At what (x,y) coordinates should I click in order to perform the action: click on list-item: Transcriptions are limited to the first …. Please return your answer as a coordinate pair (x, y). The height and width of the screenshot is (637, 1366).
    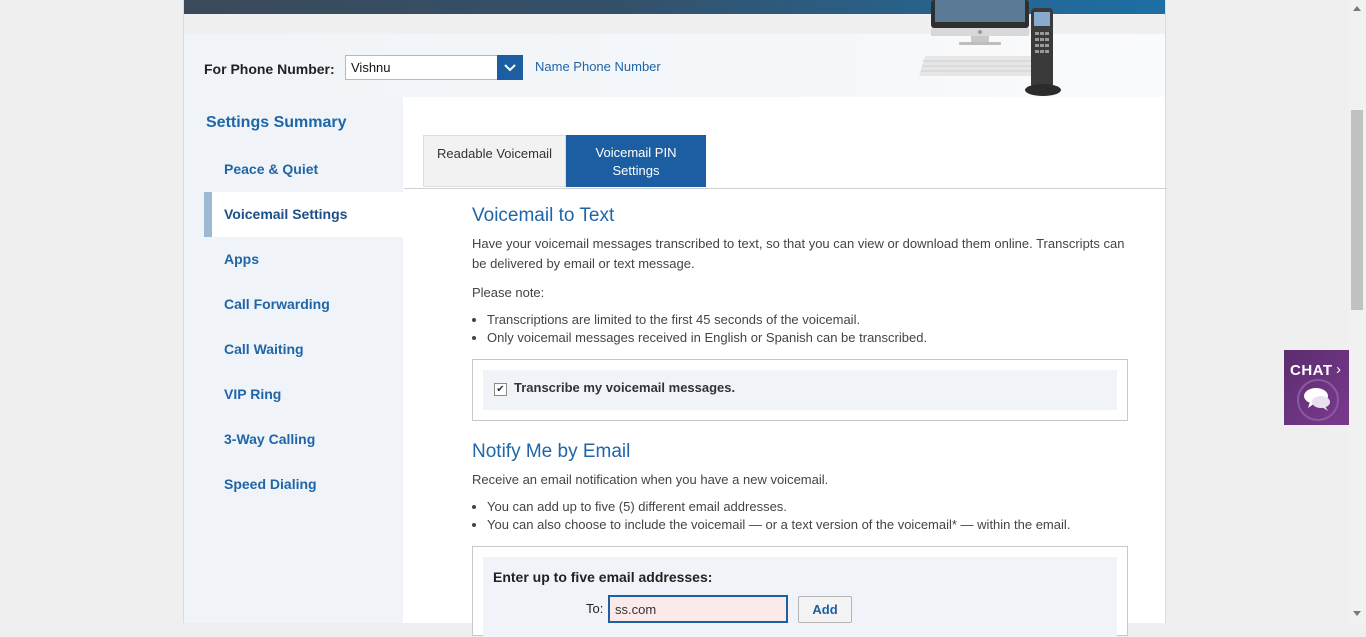
    Looking at the image, I should click on (809, 320).